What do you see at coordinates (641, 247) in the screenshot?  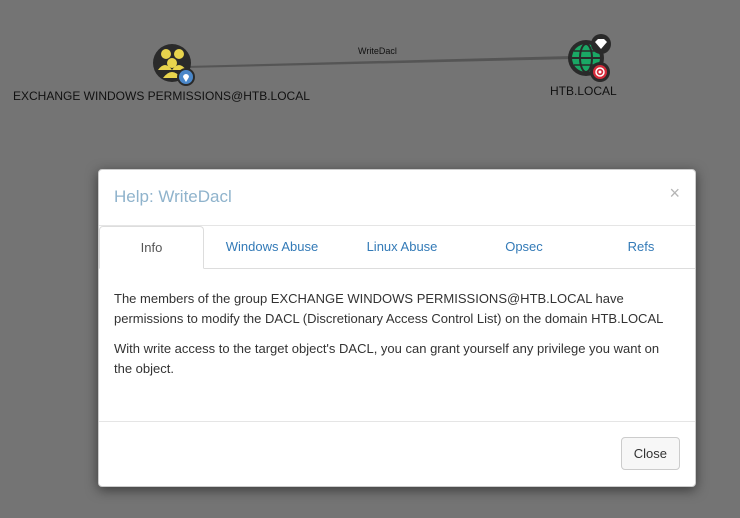 I see `tab-refs: Refs` at bounding box center [641, 247].